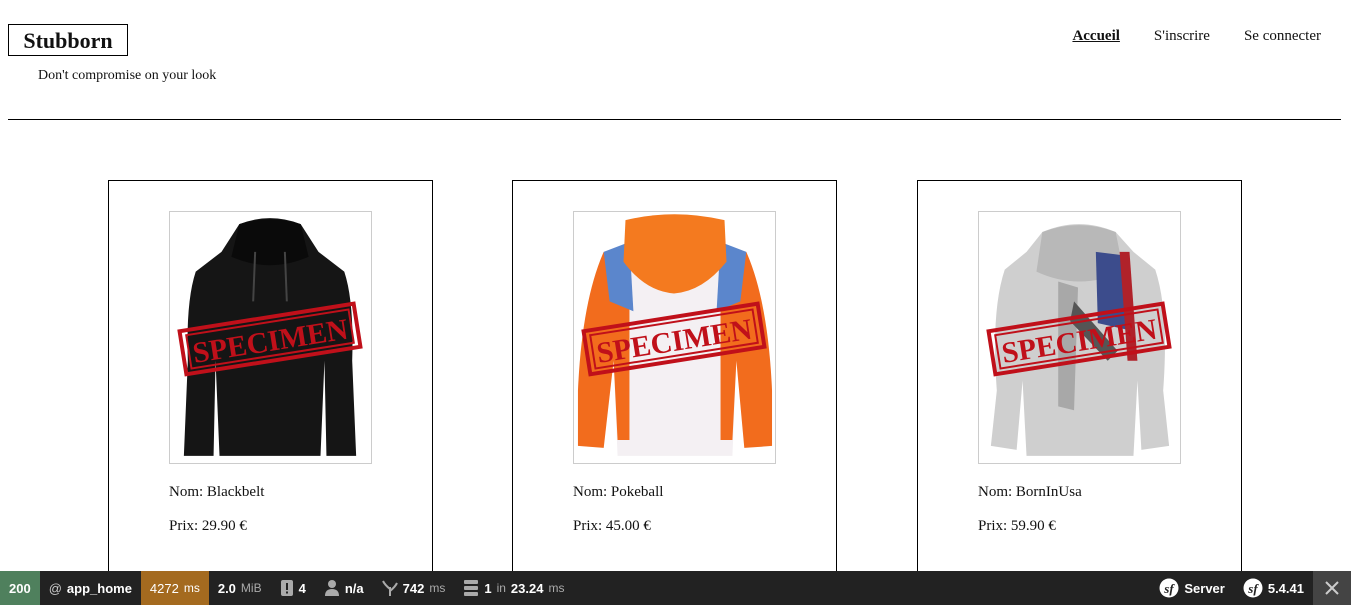 The width and height of the screenshot is (1351, 605). I want to click on close-icon, so click(1332, 588).